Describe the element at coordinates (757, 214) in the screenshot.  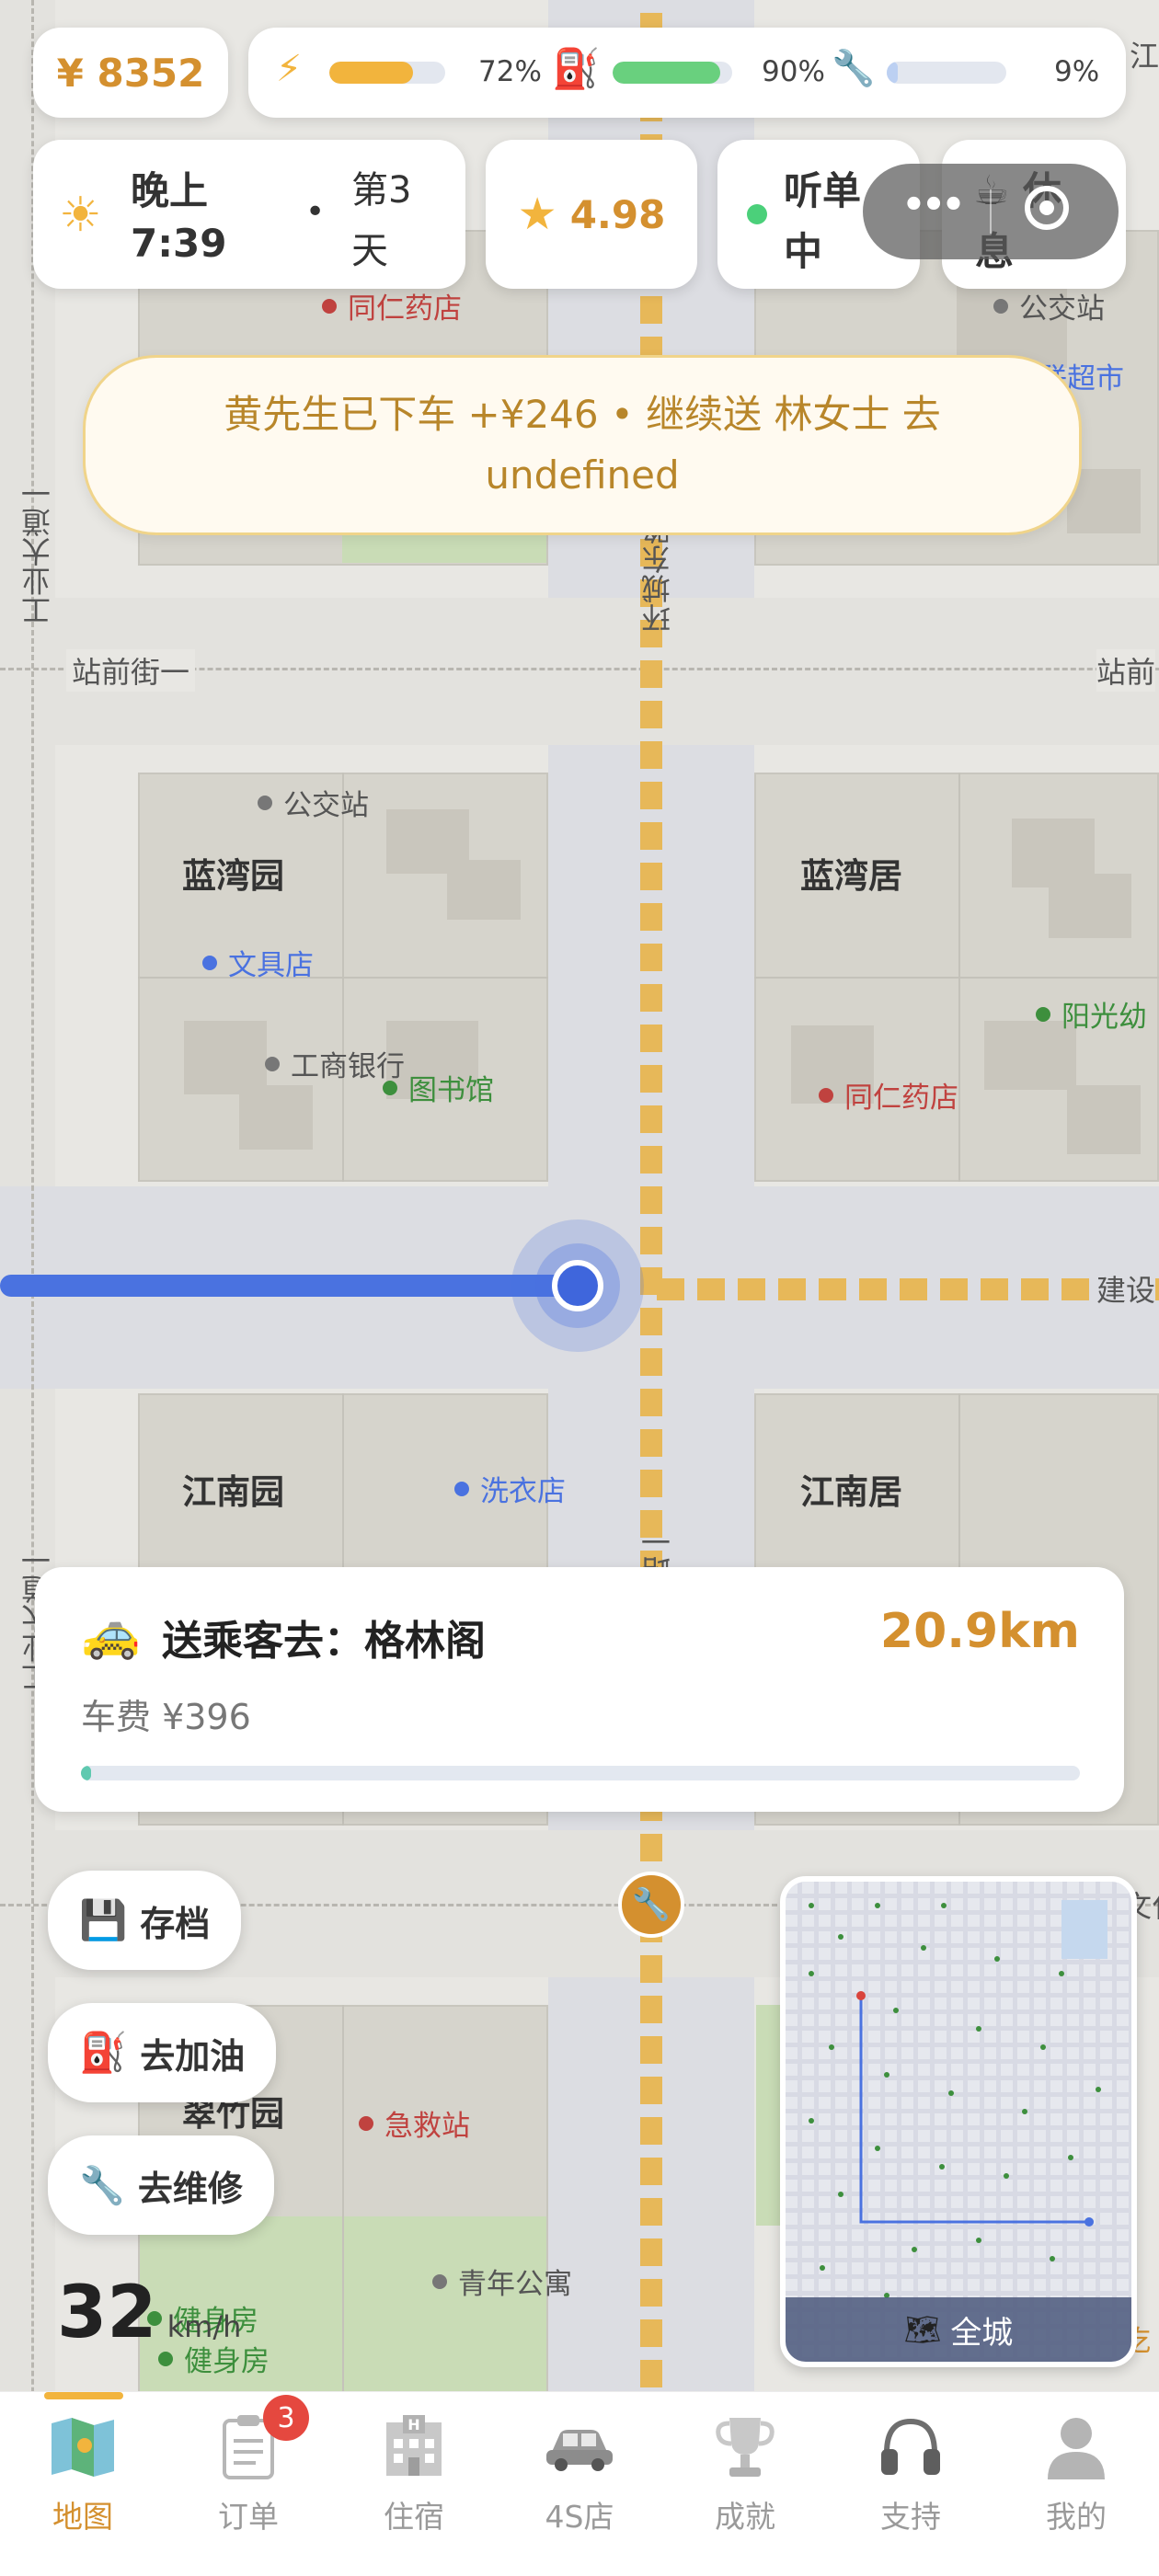
I see `online-status-dot` at that location.